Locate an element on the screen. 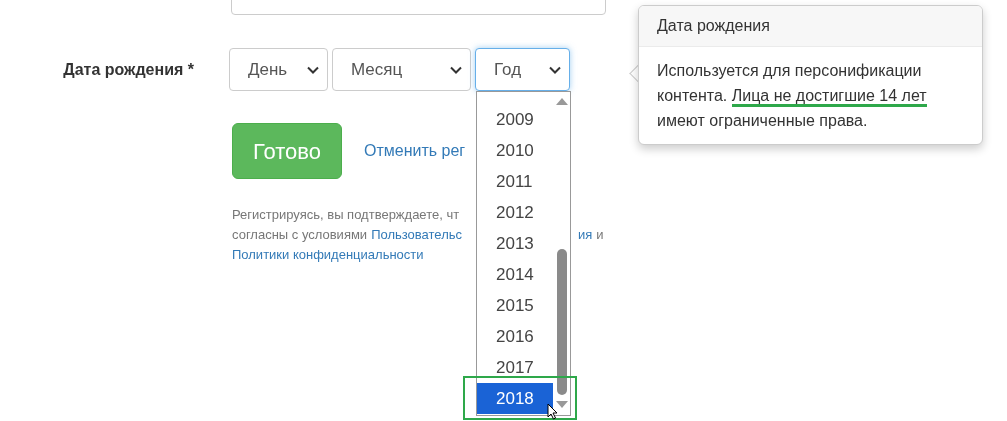 This screenshot has width=1007, height=421. dropdown-option: 2013 is located at coordinates (515, 243).